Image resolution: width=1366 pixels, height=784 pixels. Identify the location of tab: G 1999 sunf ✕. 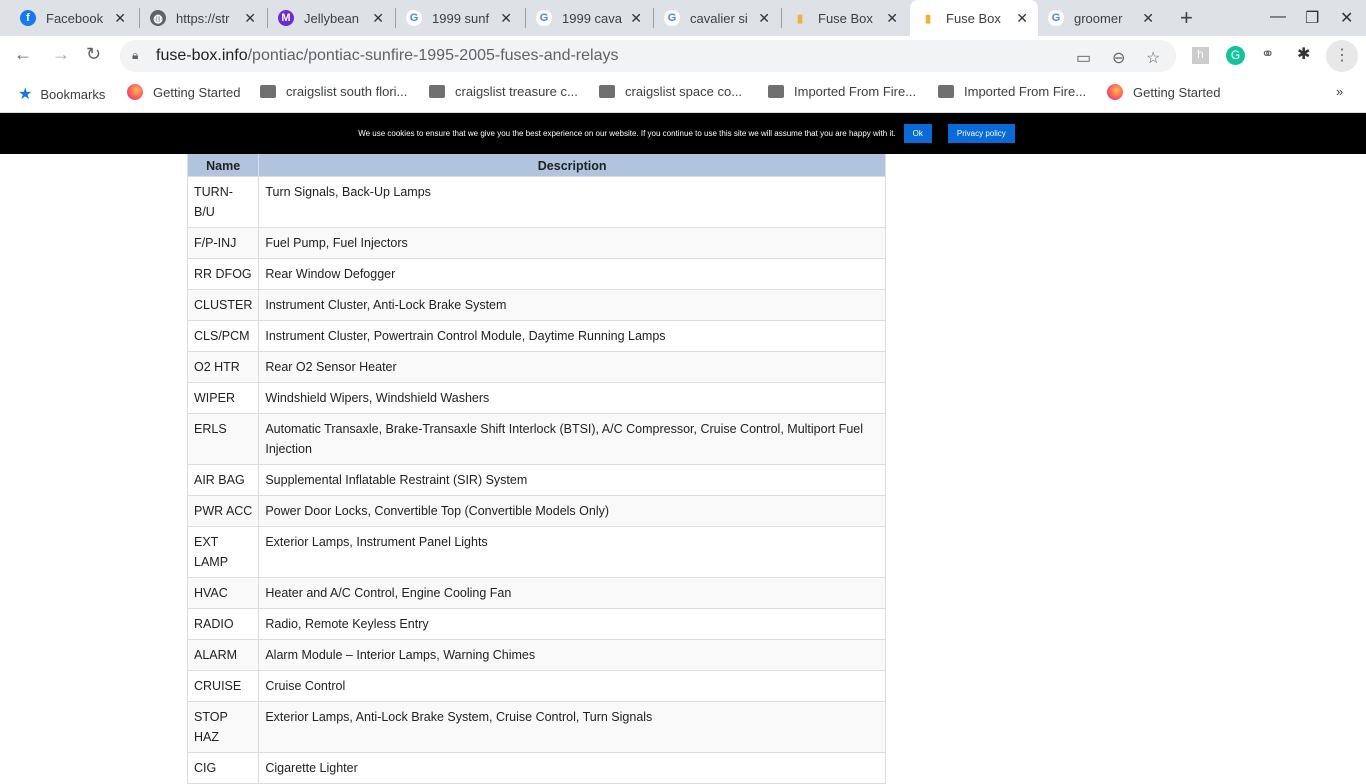
(459, 18).